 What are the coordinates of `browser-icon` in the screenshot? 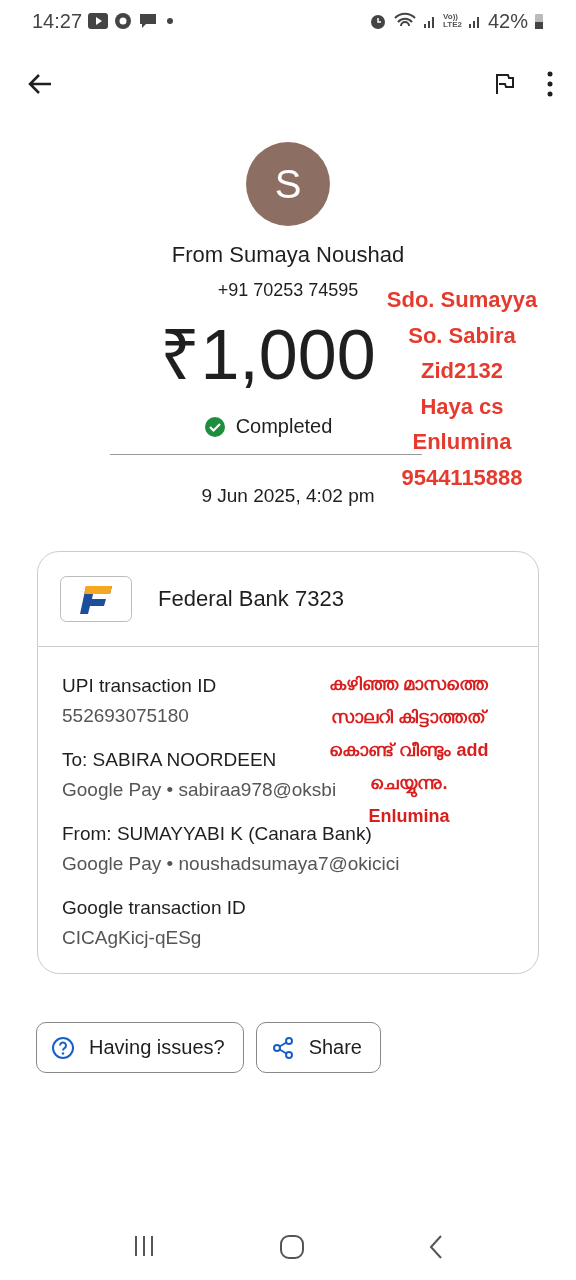 It's located at (123, 21).